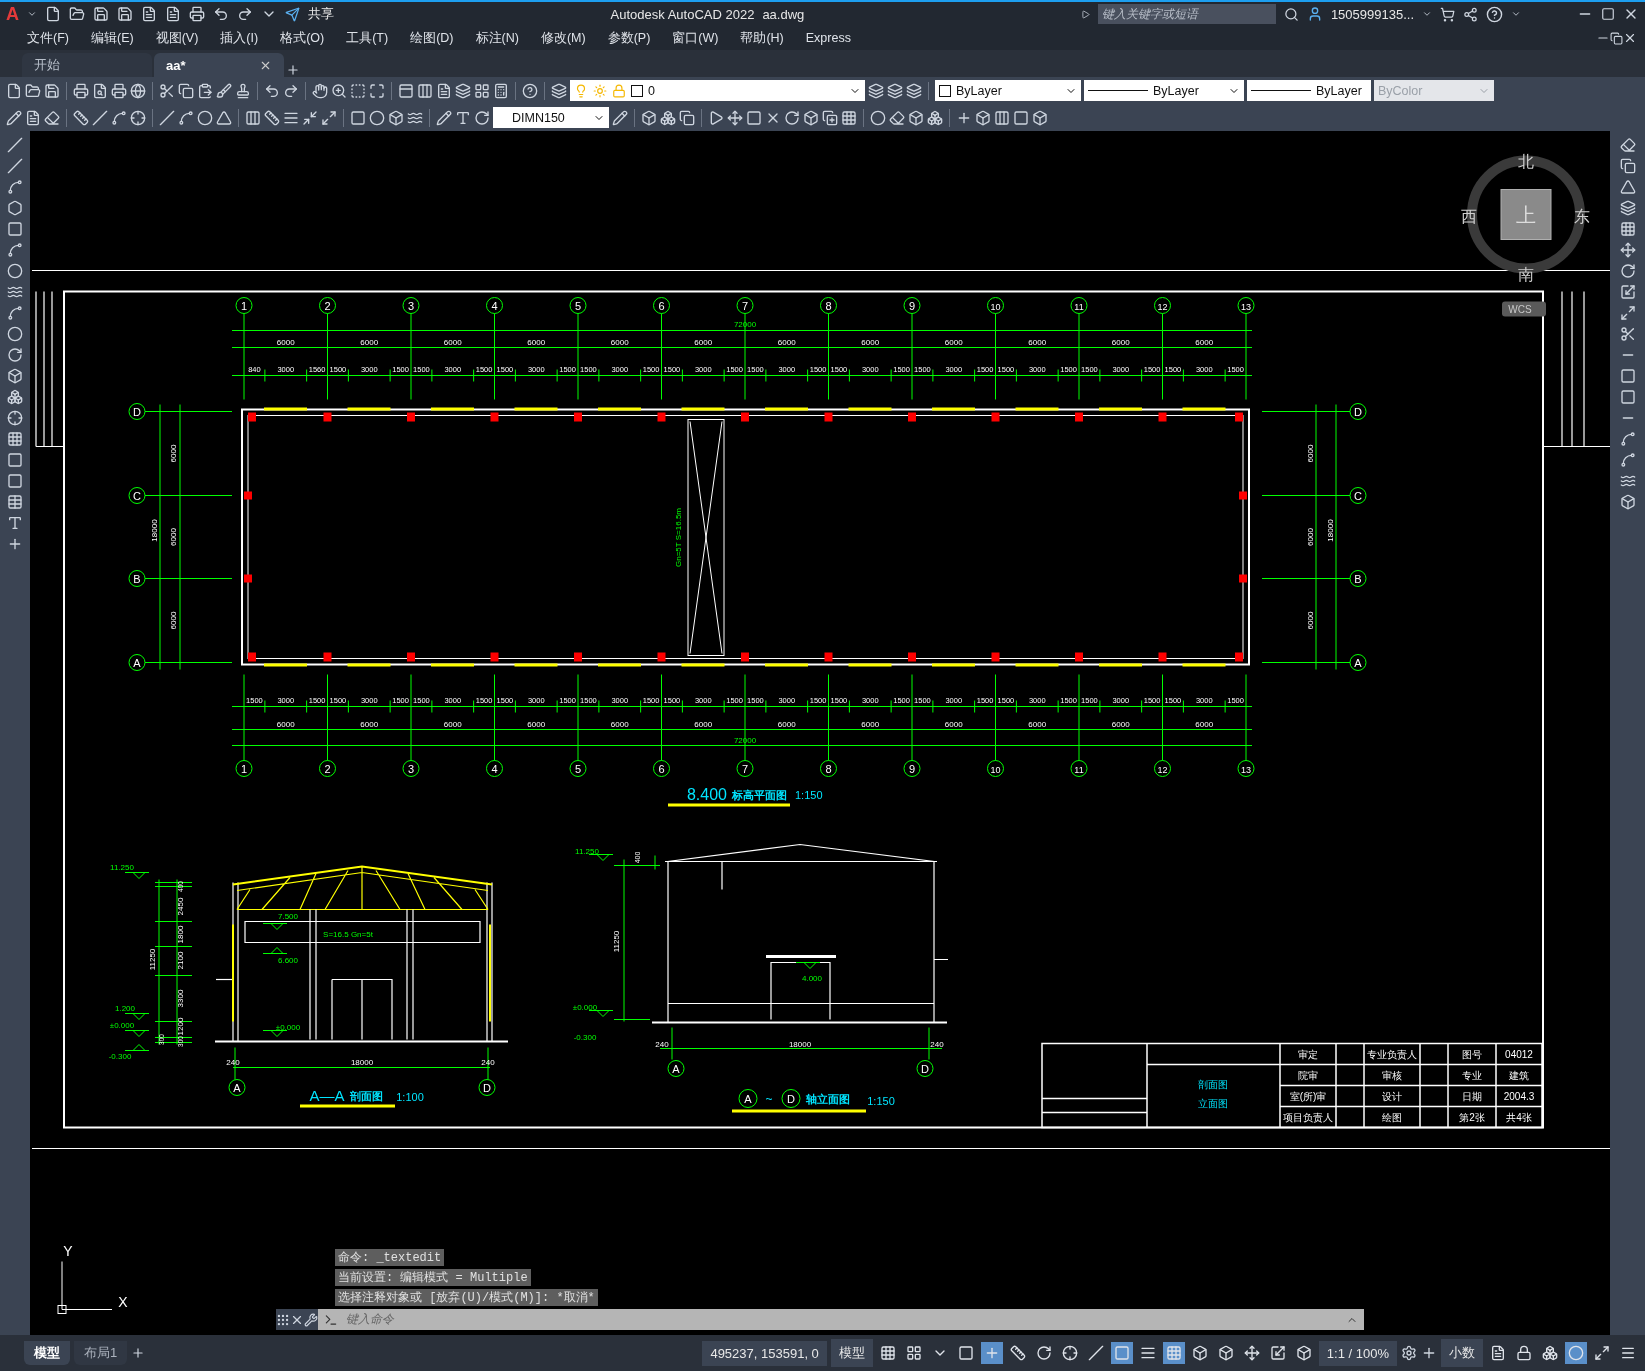 Image resolution: width=1645 pixels, height=1371 pixels. Describe the element at coordinates (177, 38) in the screenshot. I see `menu-item: 视图(V)` at that location.